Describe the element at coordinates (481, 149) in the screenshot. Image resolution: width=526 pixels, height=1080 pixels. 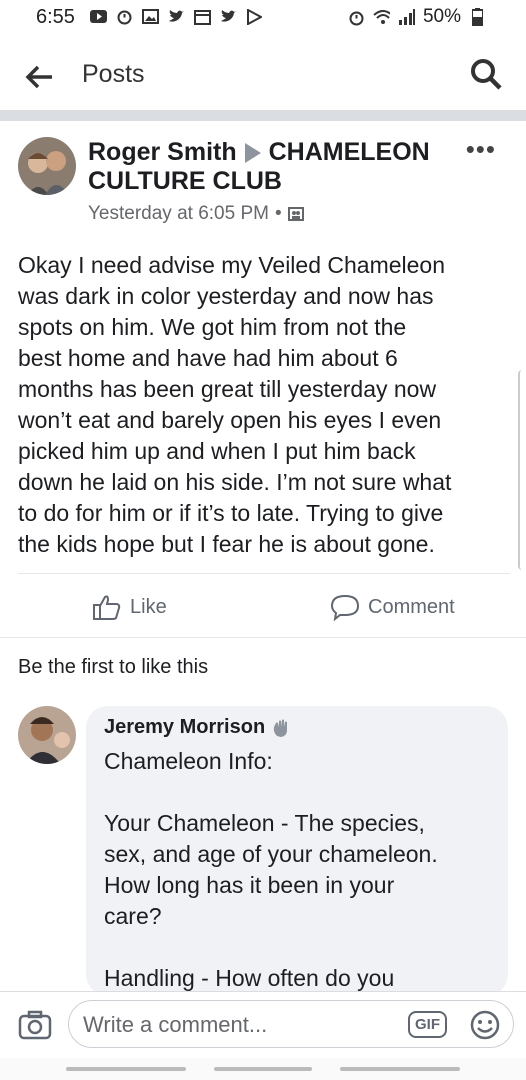
I see `more-options-icon: •••` at that location.